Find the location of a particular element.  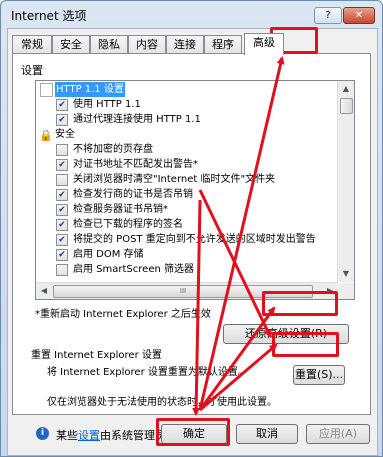

scroll-right-icon: ▶ is located at coordinates (330, 291).